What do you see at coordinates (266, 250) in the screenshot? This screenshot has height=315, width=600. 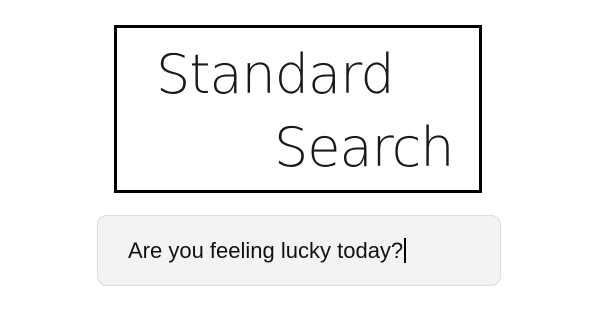 I see `search-input-value: Are you feeling lucky today?` at bounding box center [266, 250].